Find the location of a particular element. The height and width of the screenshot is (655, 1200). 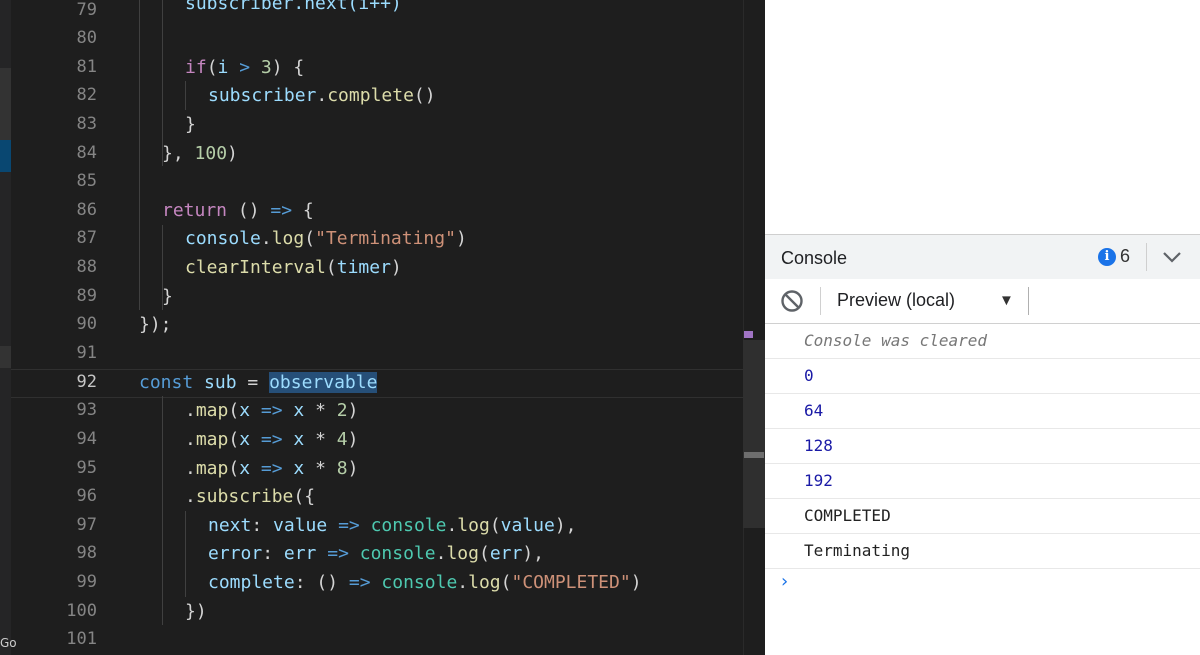

console-message: Console was cleared is located at coordinates (982, 341).